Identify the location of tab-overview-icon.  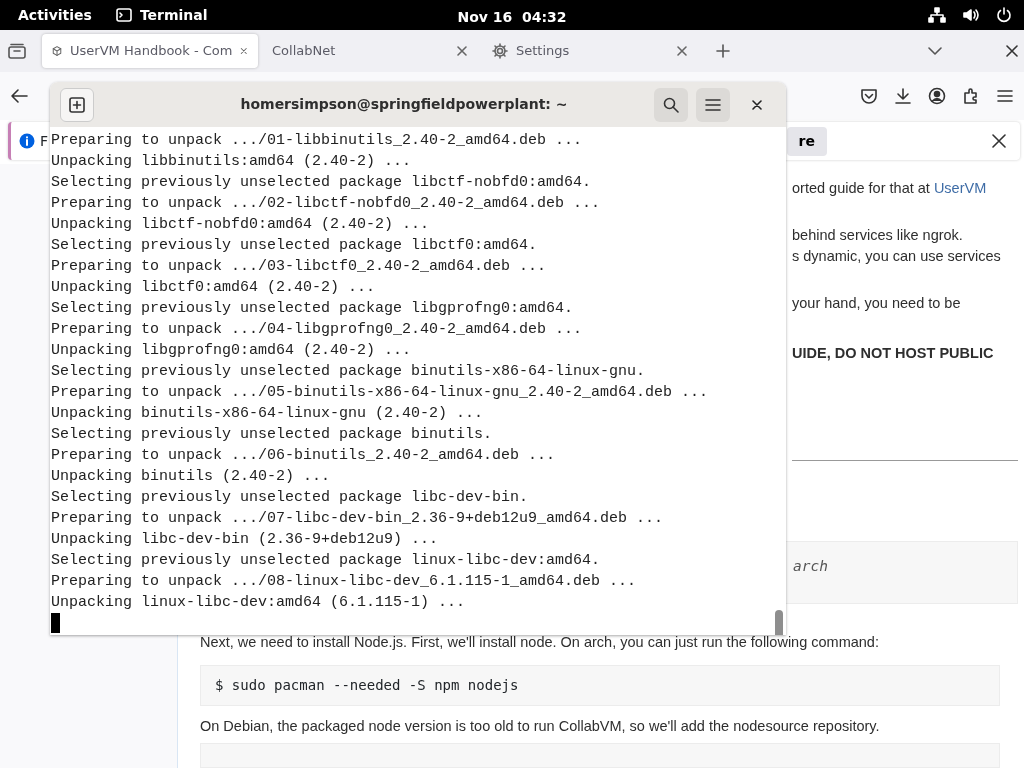
(17, 51).